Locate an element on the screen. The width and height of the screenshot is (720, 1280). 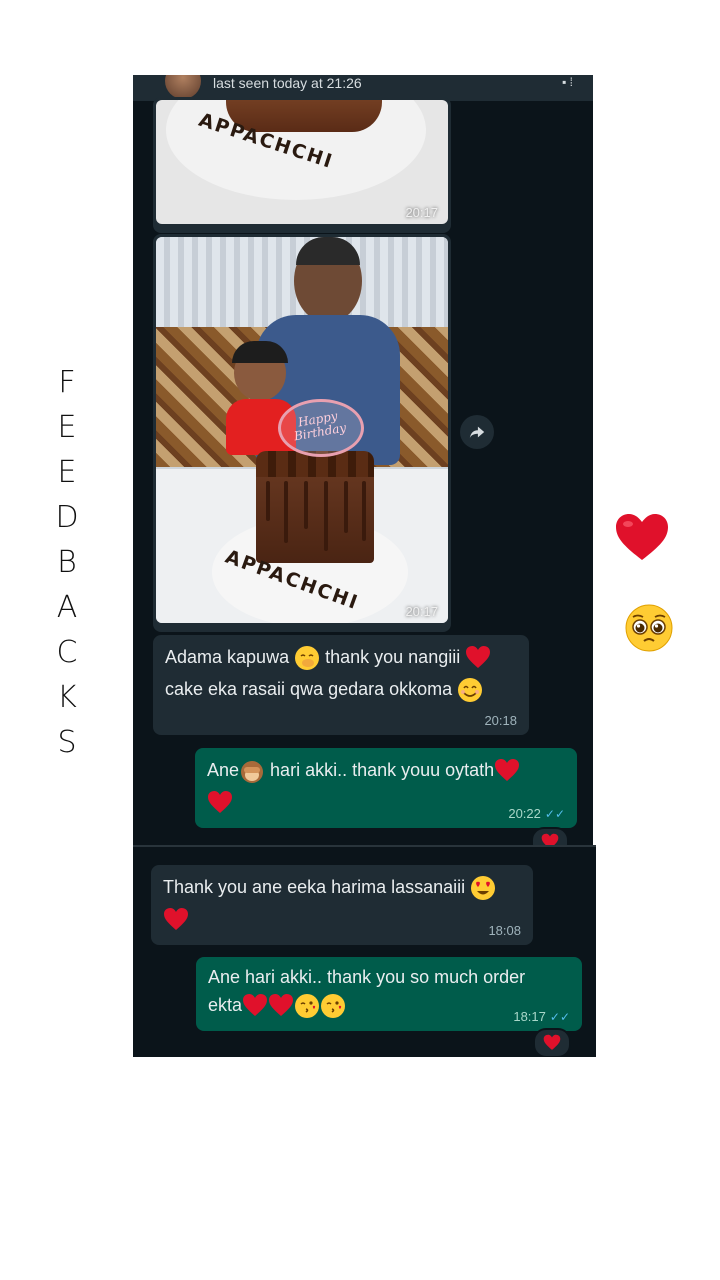
forward-icon is located at coordinates (477, 432).